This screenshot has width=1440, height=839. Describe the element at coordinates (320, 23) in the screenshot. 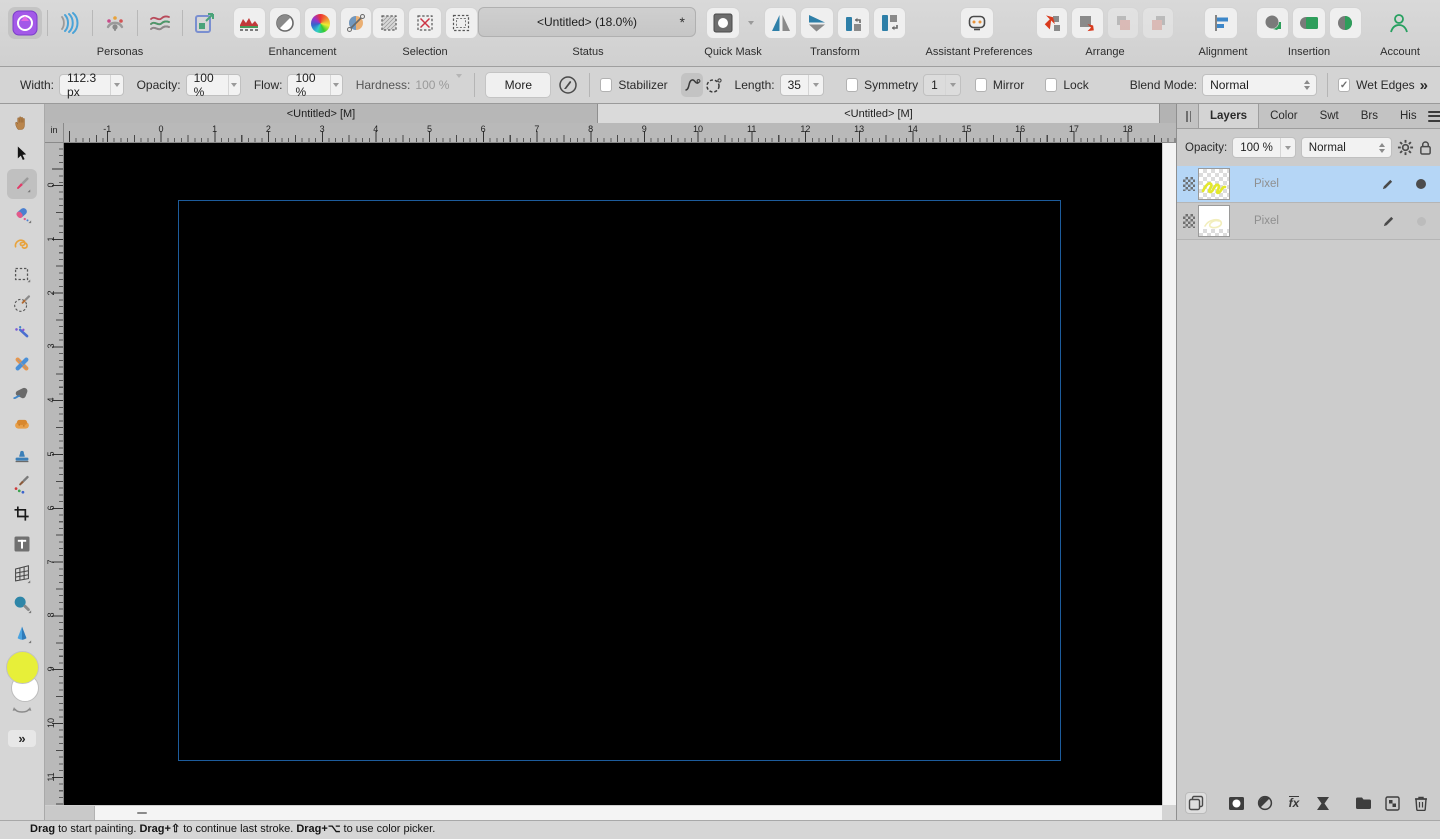

I see `auto-colour-button` at that location.